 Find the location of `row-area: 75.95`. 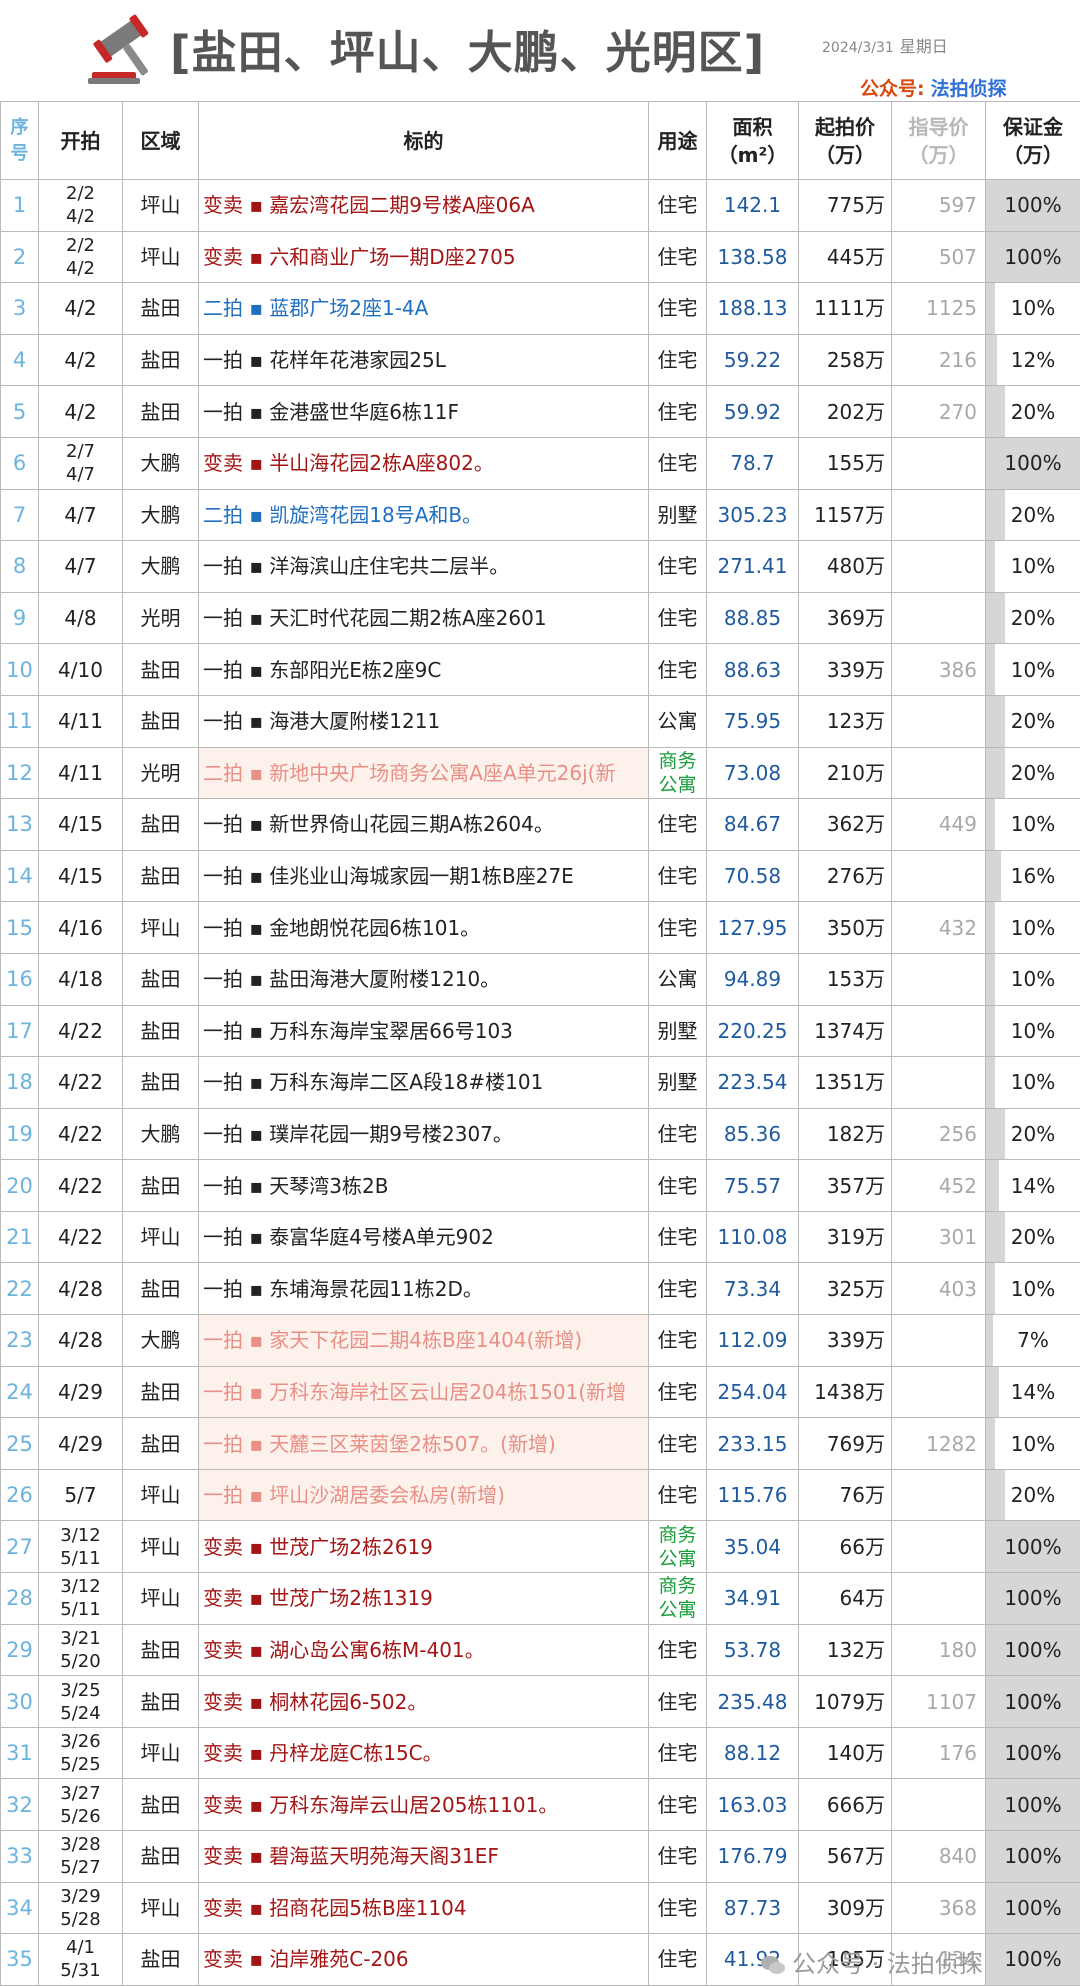

row-area: 75.95 is located at coordinates (753, 721).